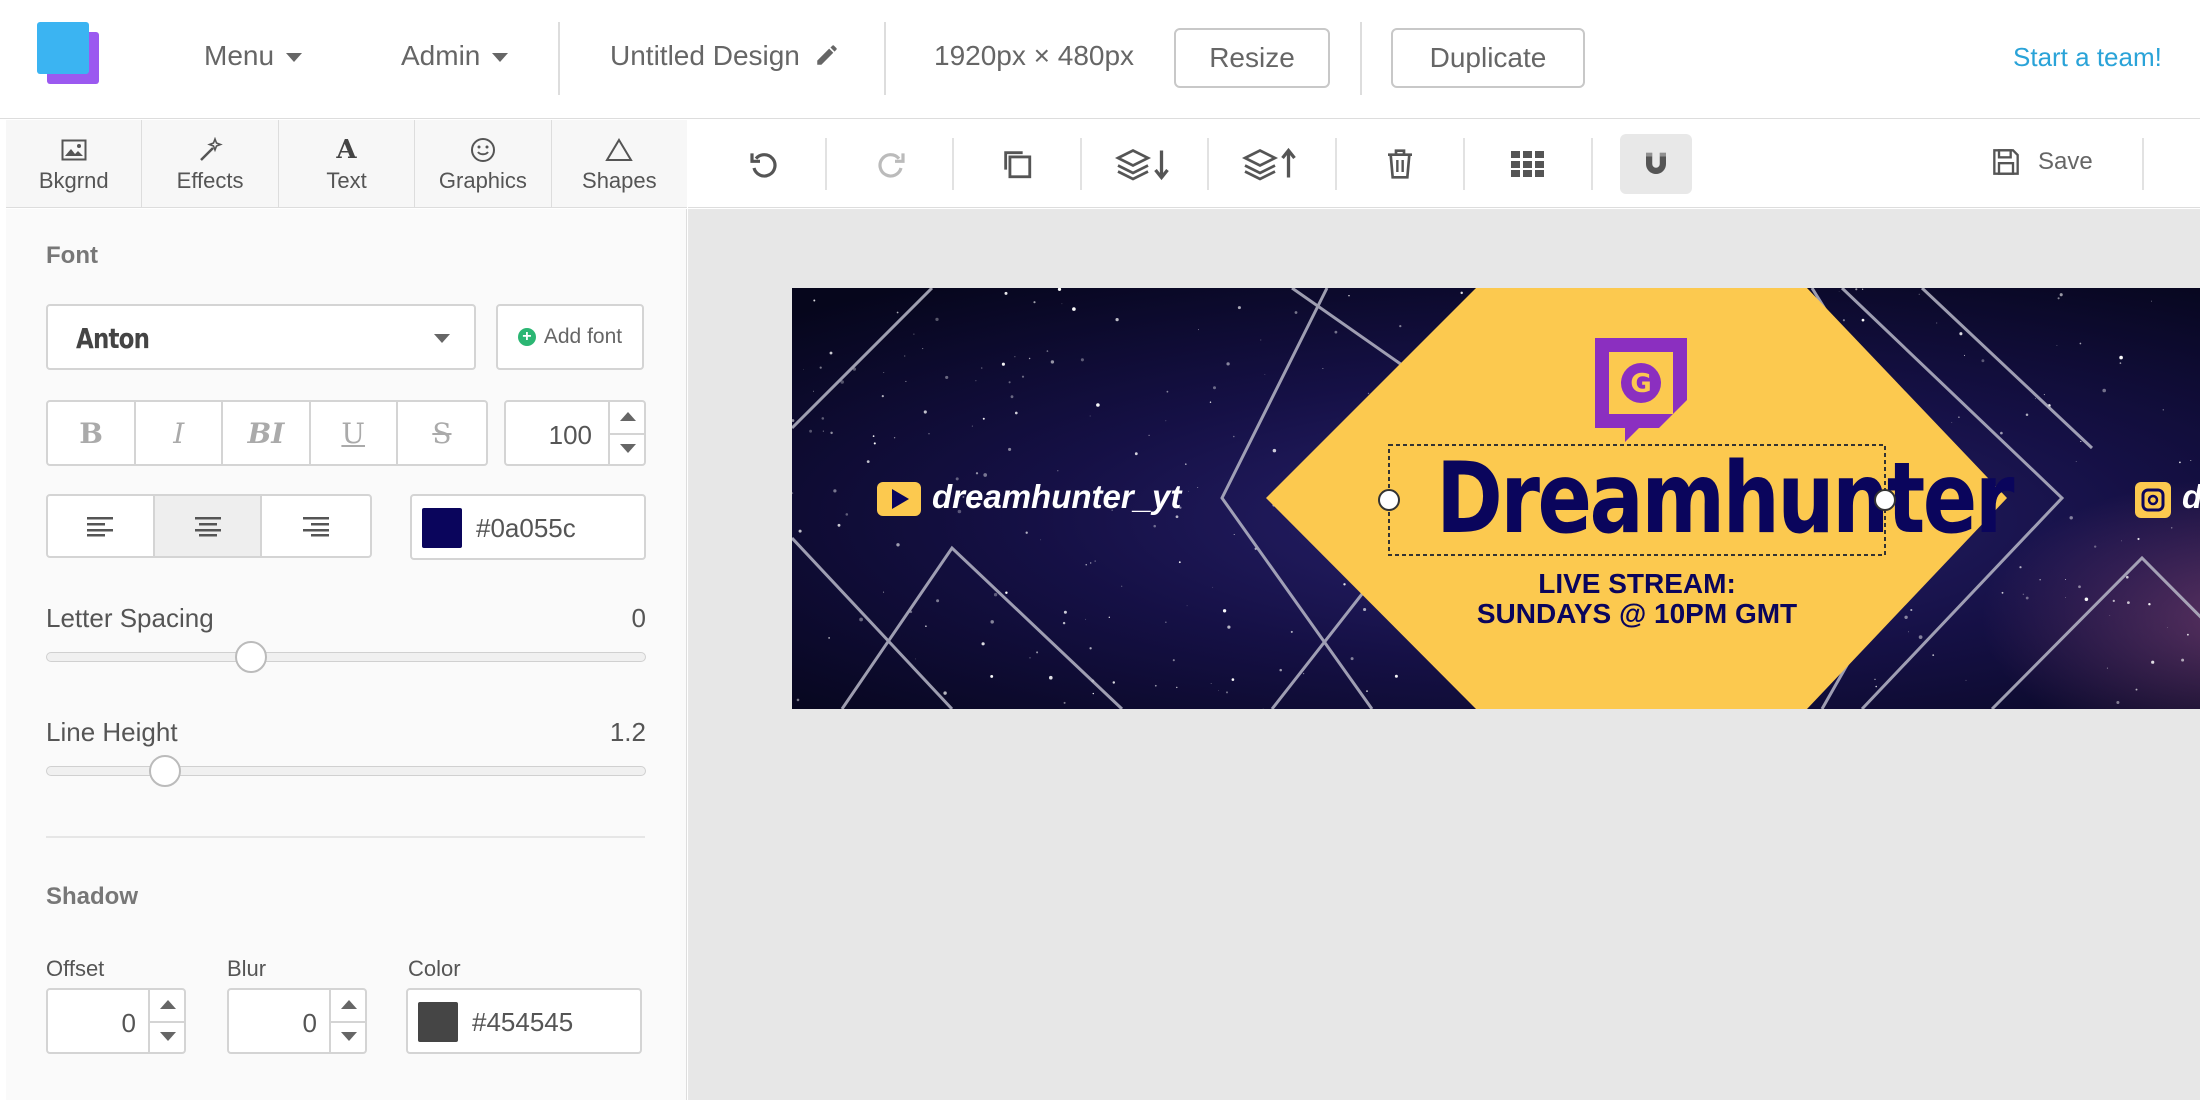 This screenshot has width=2200, height=1100. What do you see at coordinates (267, 433) in the screenshot?
I see `bold-italic-button: BI` at bounding box center [267, 433].